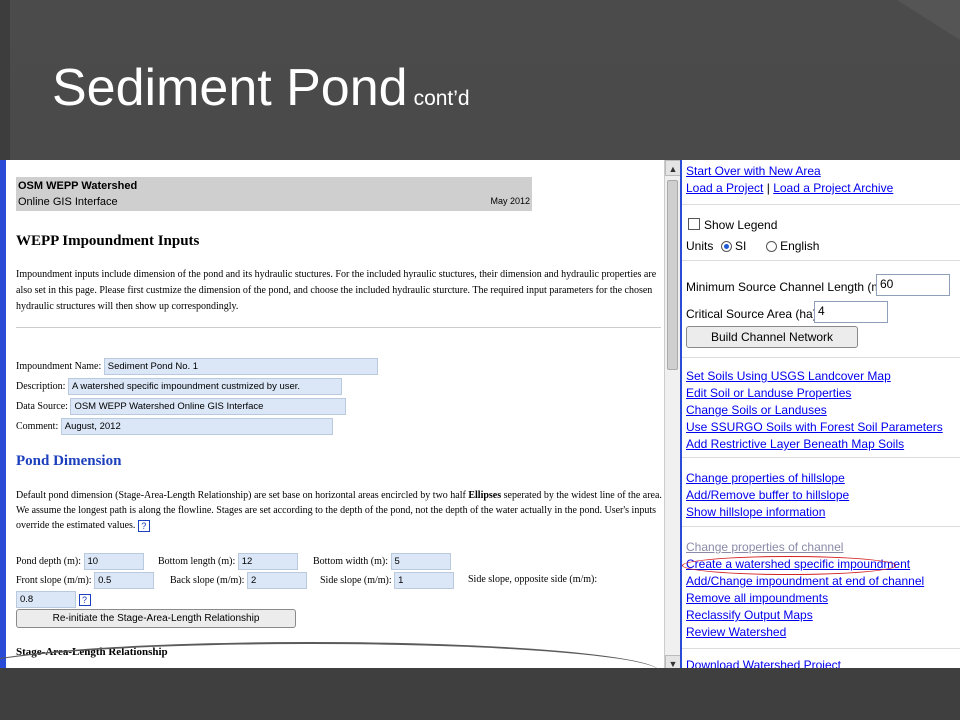  I want to click on units-row: Units SI English, so click(752, 246).